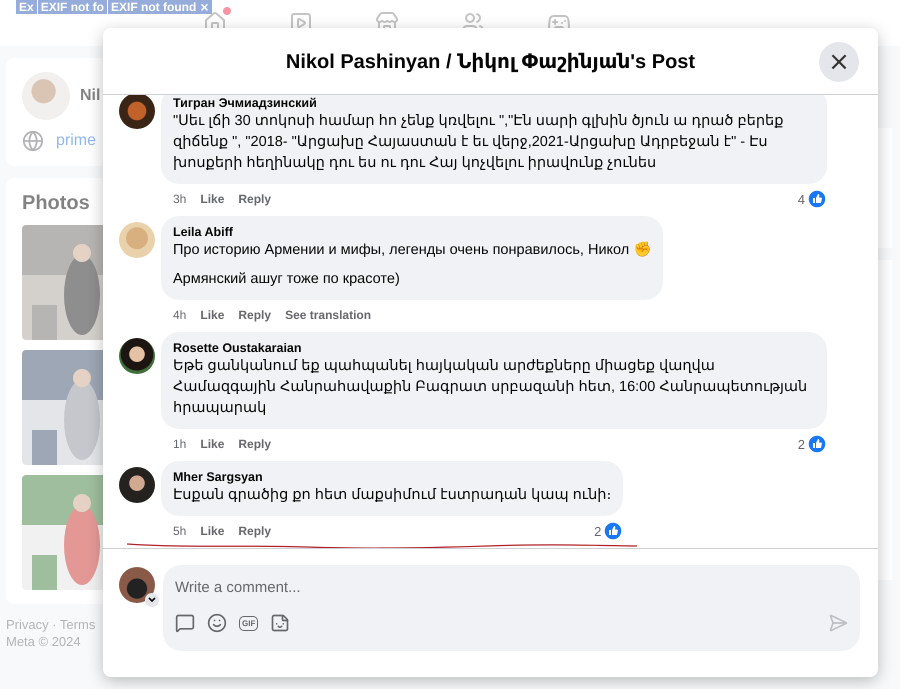 Image resolution: width=900 pixels, height=689 pixels. I want to click on comment-time: 4h, so click(179, 315).